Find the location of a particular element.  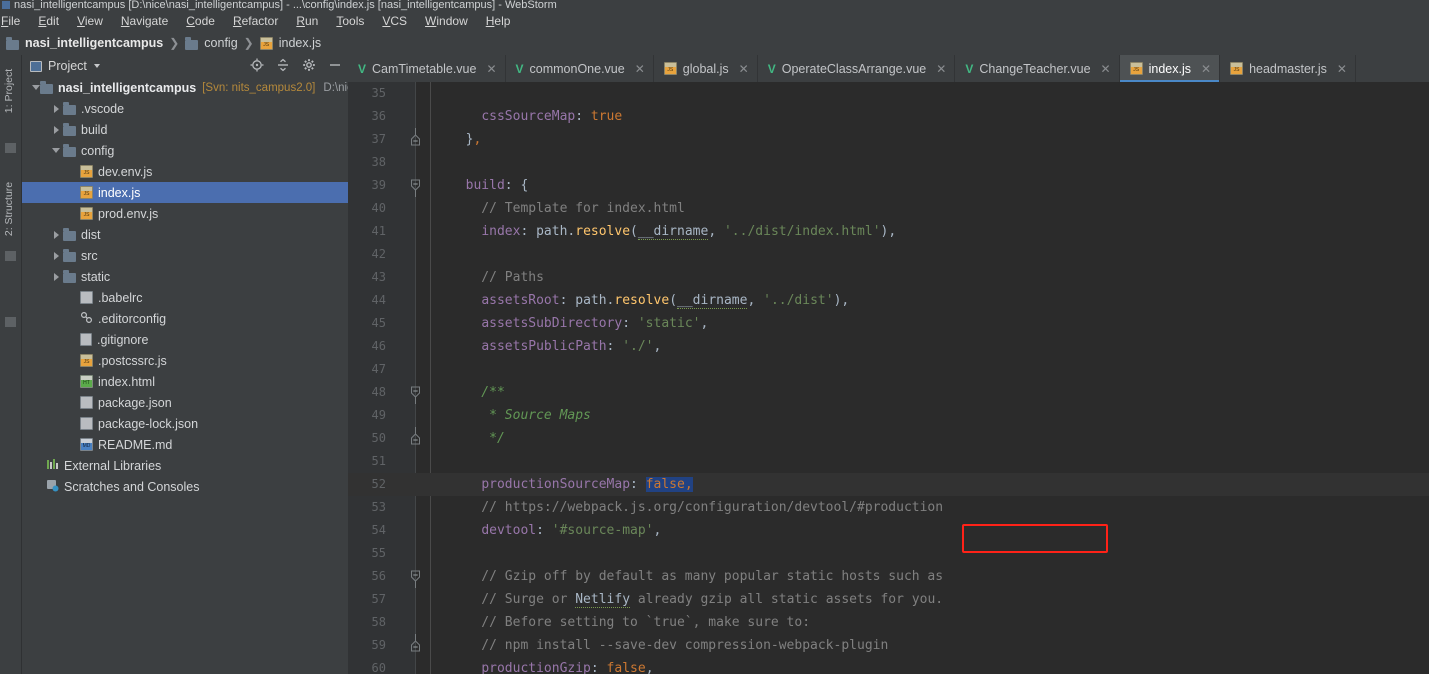

code-token: ), is located at coordinates (888, 231).